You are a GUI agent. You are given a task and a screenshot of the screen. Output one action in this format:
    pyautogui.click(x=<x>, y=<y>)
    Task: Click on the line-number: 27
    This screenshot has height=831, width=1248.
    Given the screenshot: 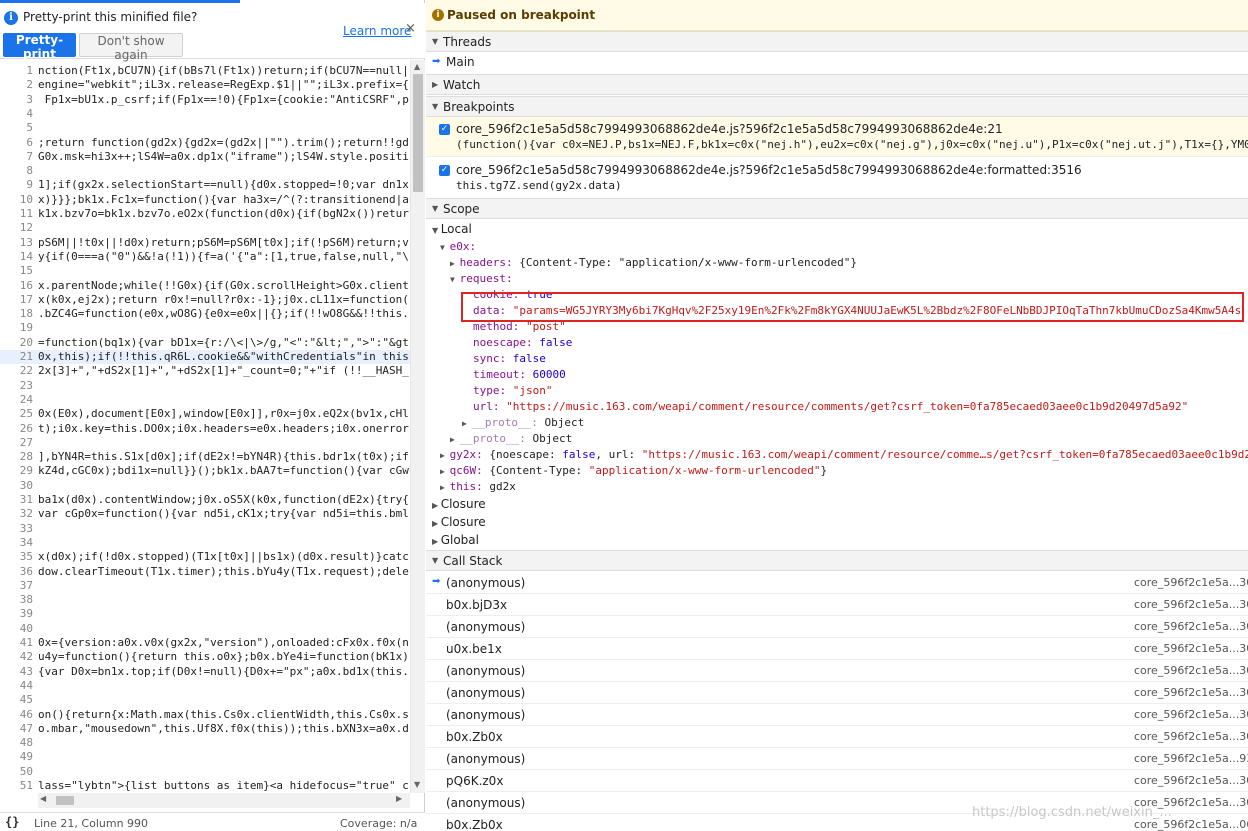 What is the action you would take?
    pyautogui.click(x=16, y=443)
    